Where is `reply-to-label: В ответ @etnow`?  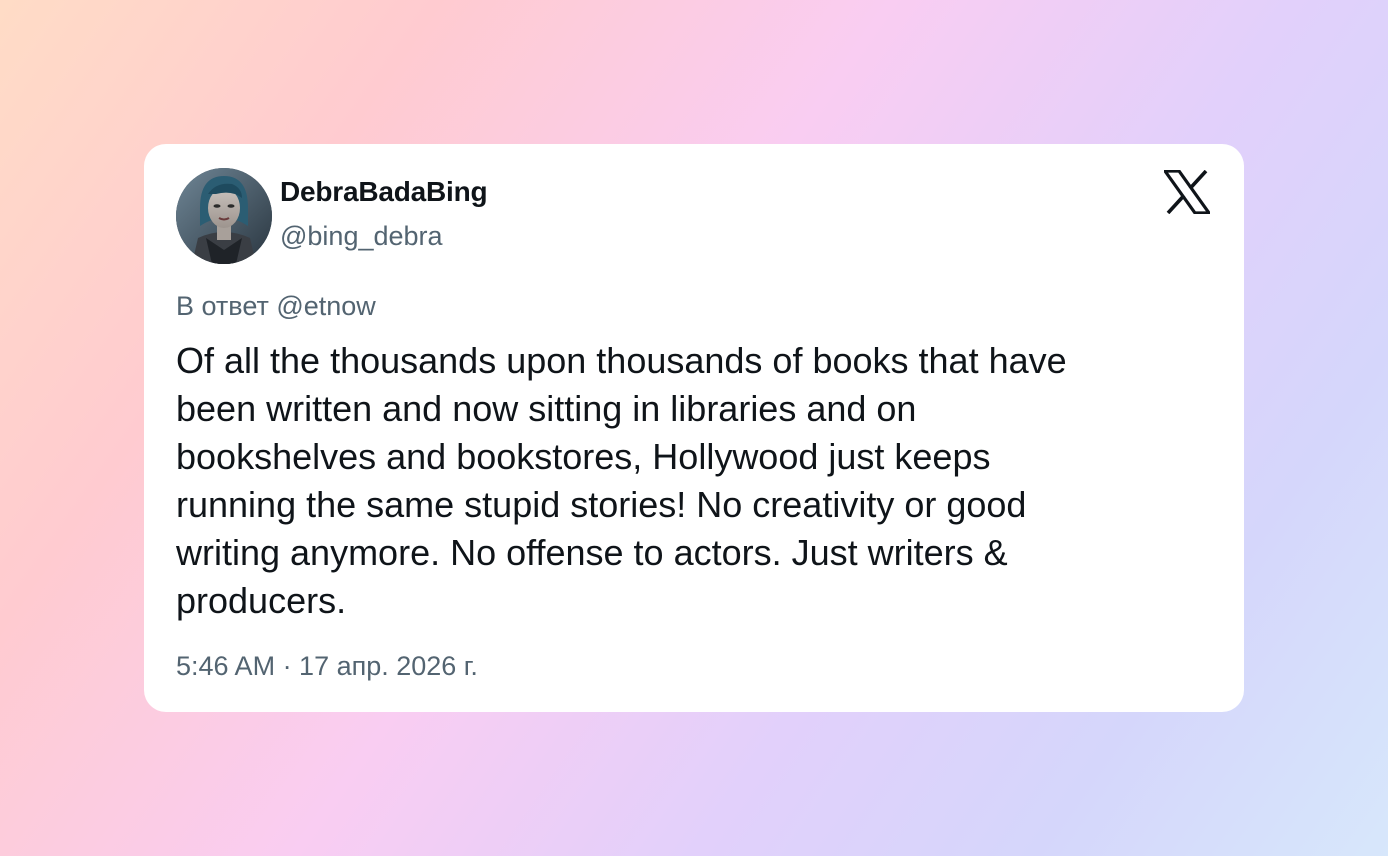 reply-to-label: В ответ @etnow is located at coordinates (276, 306).